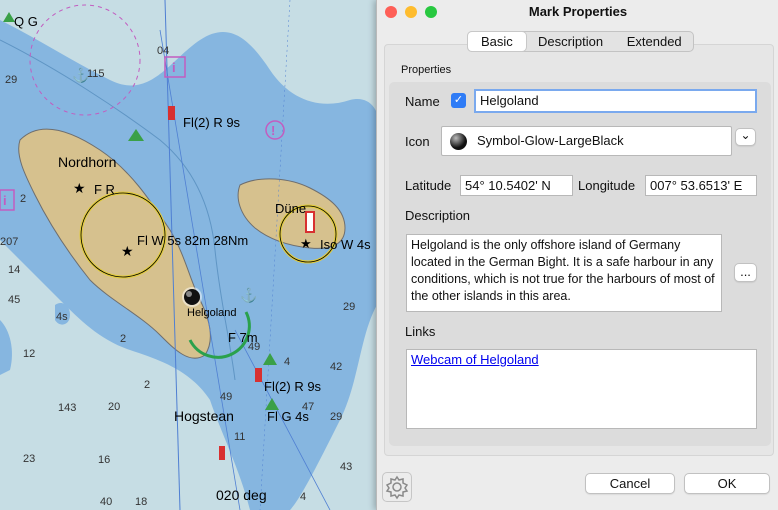 This screenshot has width=778, height=510. Describe the element at coordinates (67, 408) in the screenshot. I see `svg-text: 143` at that location.